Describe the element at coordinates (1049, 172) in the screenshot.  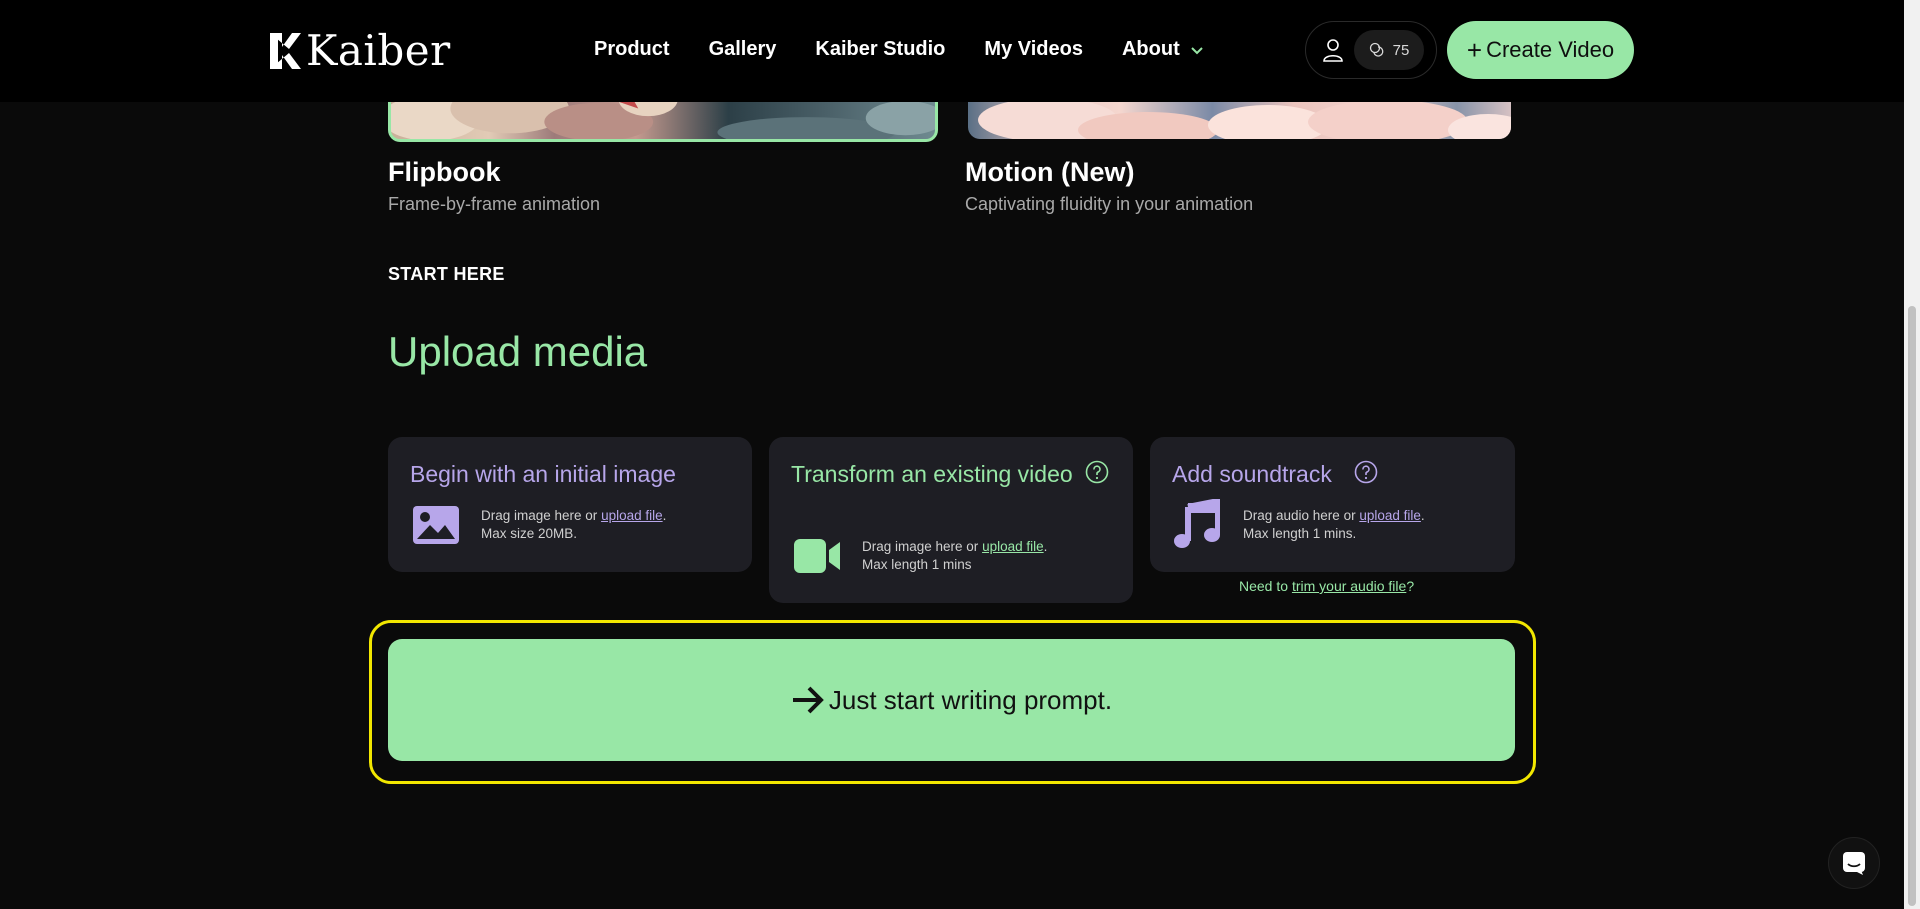
I see `motion-title: Motion (New)` at that location.